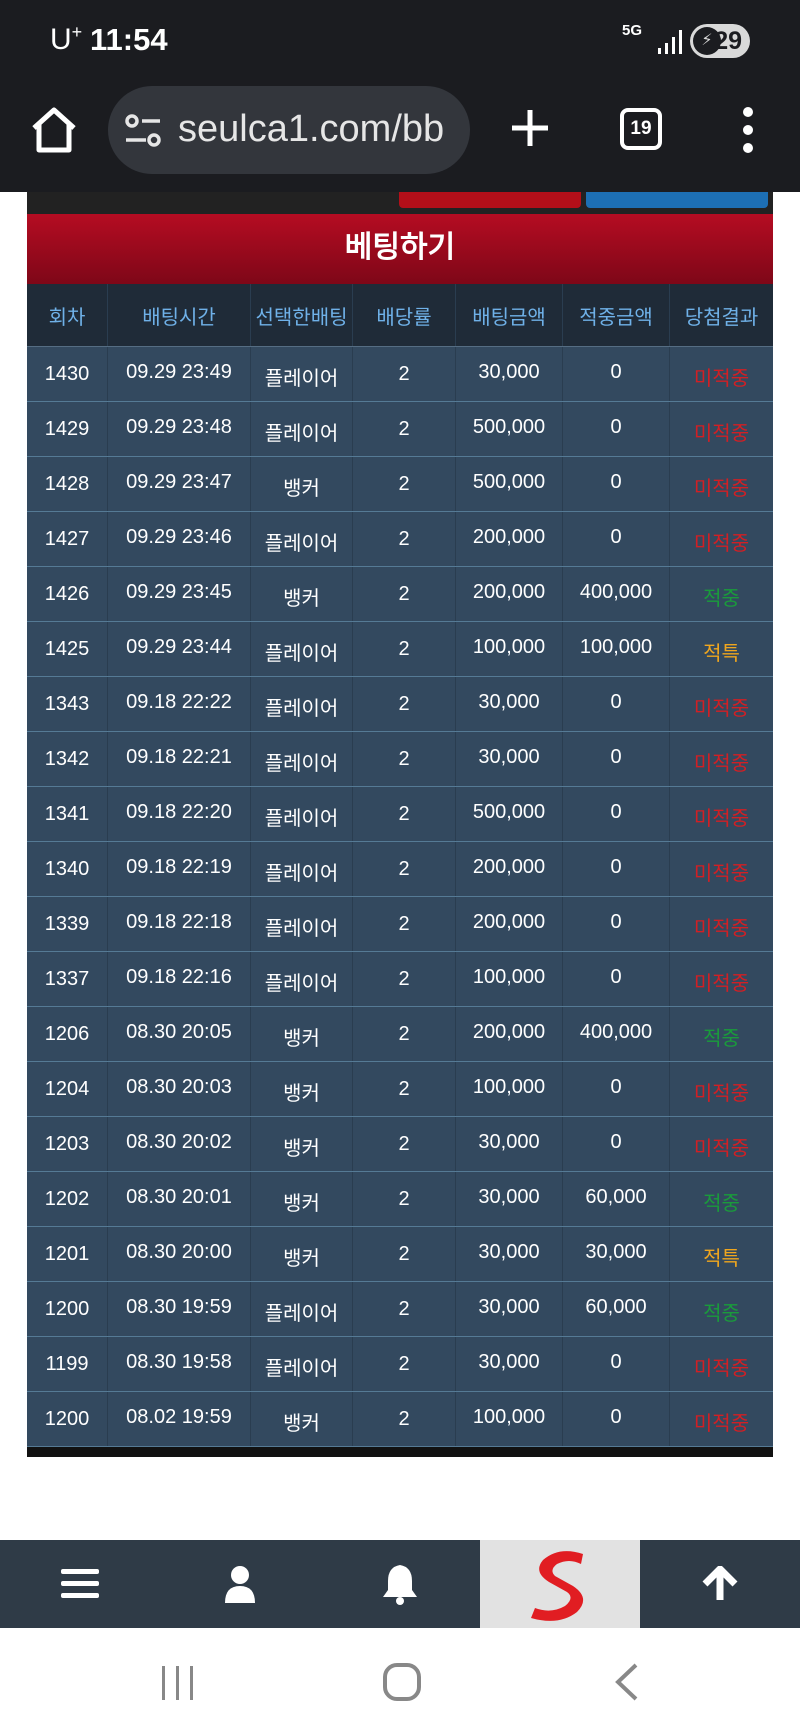 The image size is (800, 1734). I want to click on user-icon, so click(240, 1584).